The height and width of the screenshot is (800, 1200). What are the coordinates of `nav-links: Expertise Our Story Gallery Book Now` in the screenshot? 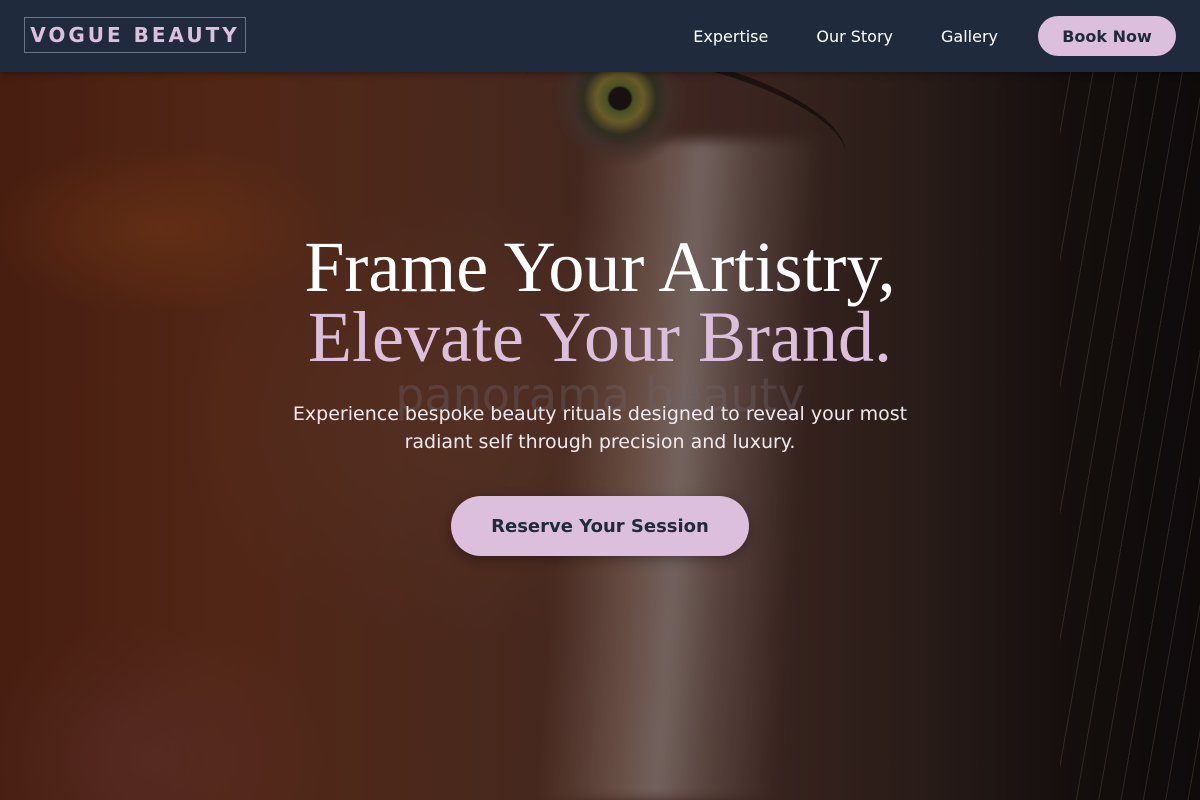 It's located at (934, 36).